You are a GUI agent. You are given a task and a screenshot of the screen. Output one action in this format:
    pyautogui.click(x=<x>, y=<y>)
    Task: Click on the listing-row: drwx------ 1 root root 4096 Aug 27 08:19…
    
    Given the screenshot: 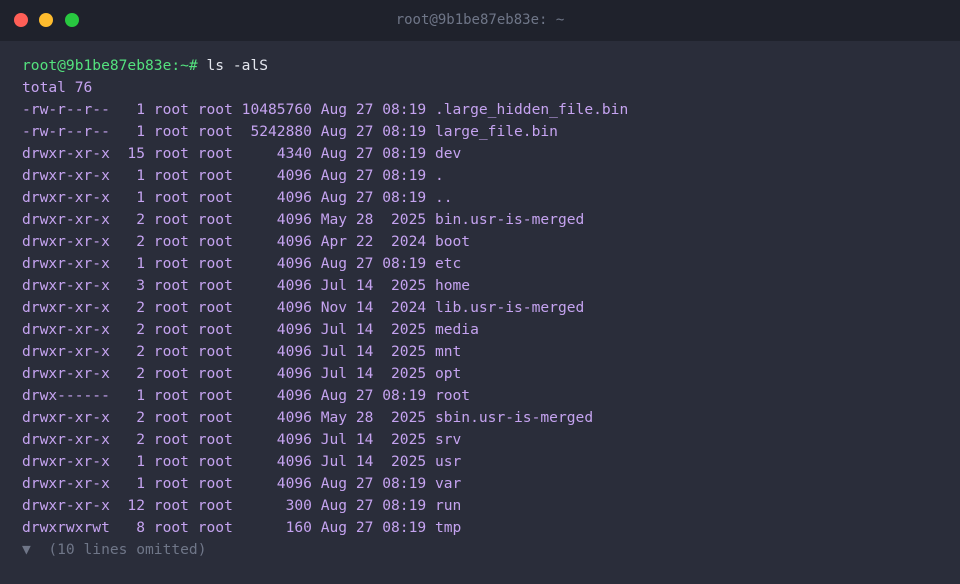 What is the action you would take?
    pyautogui.click(x=246, y=395)
    